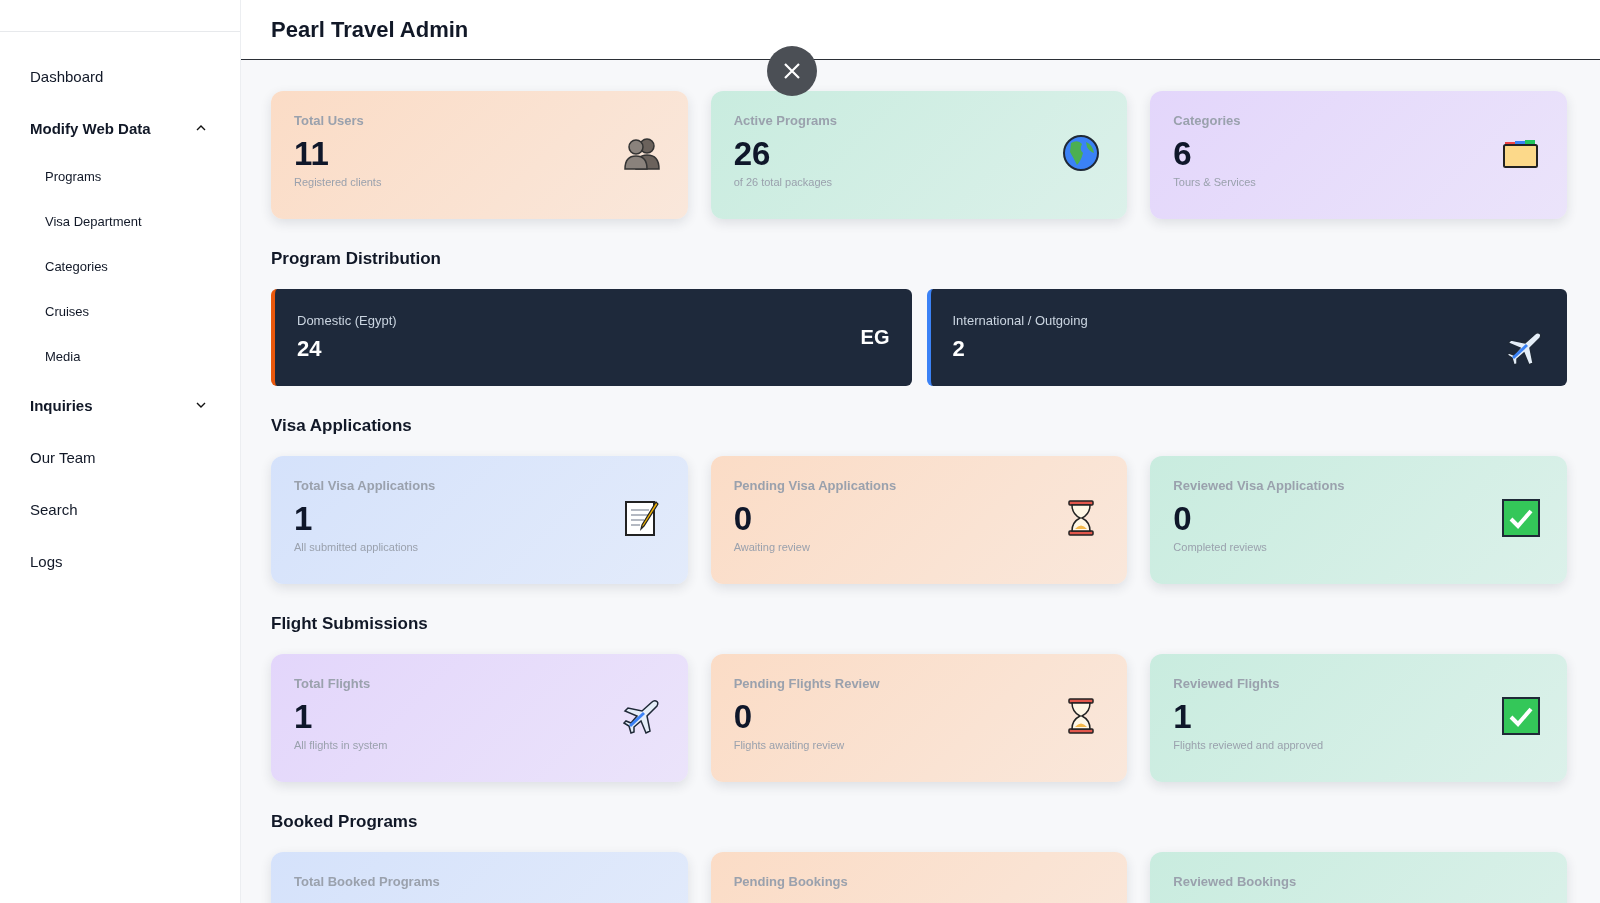 The width and height of the screenshot is (1600, 903). Describe the element at coordinates (356, 259) in the screenshot. I see `section-title: Program Distribution` at that location.